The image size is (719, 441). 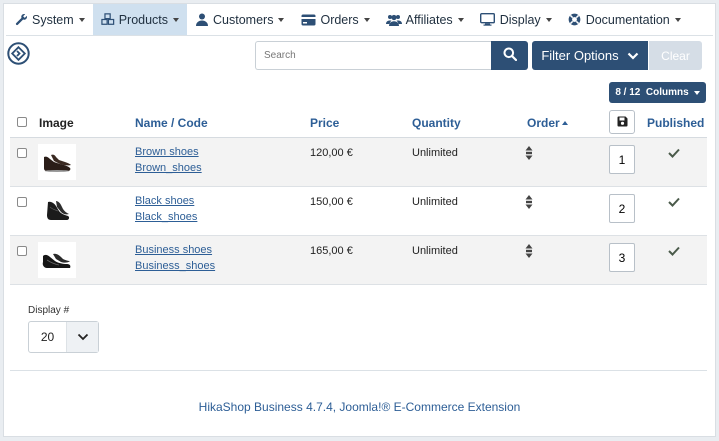 What do you see at coordinates (47, 337) in the screenshot?
I see `display-count-value: 20` at bounding box center [47, 337].